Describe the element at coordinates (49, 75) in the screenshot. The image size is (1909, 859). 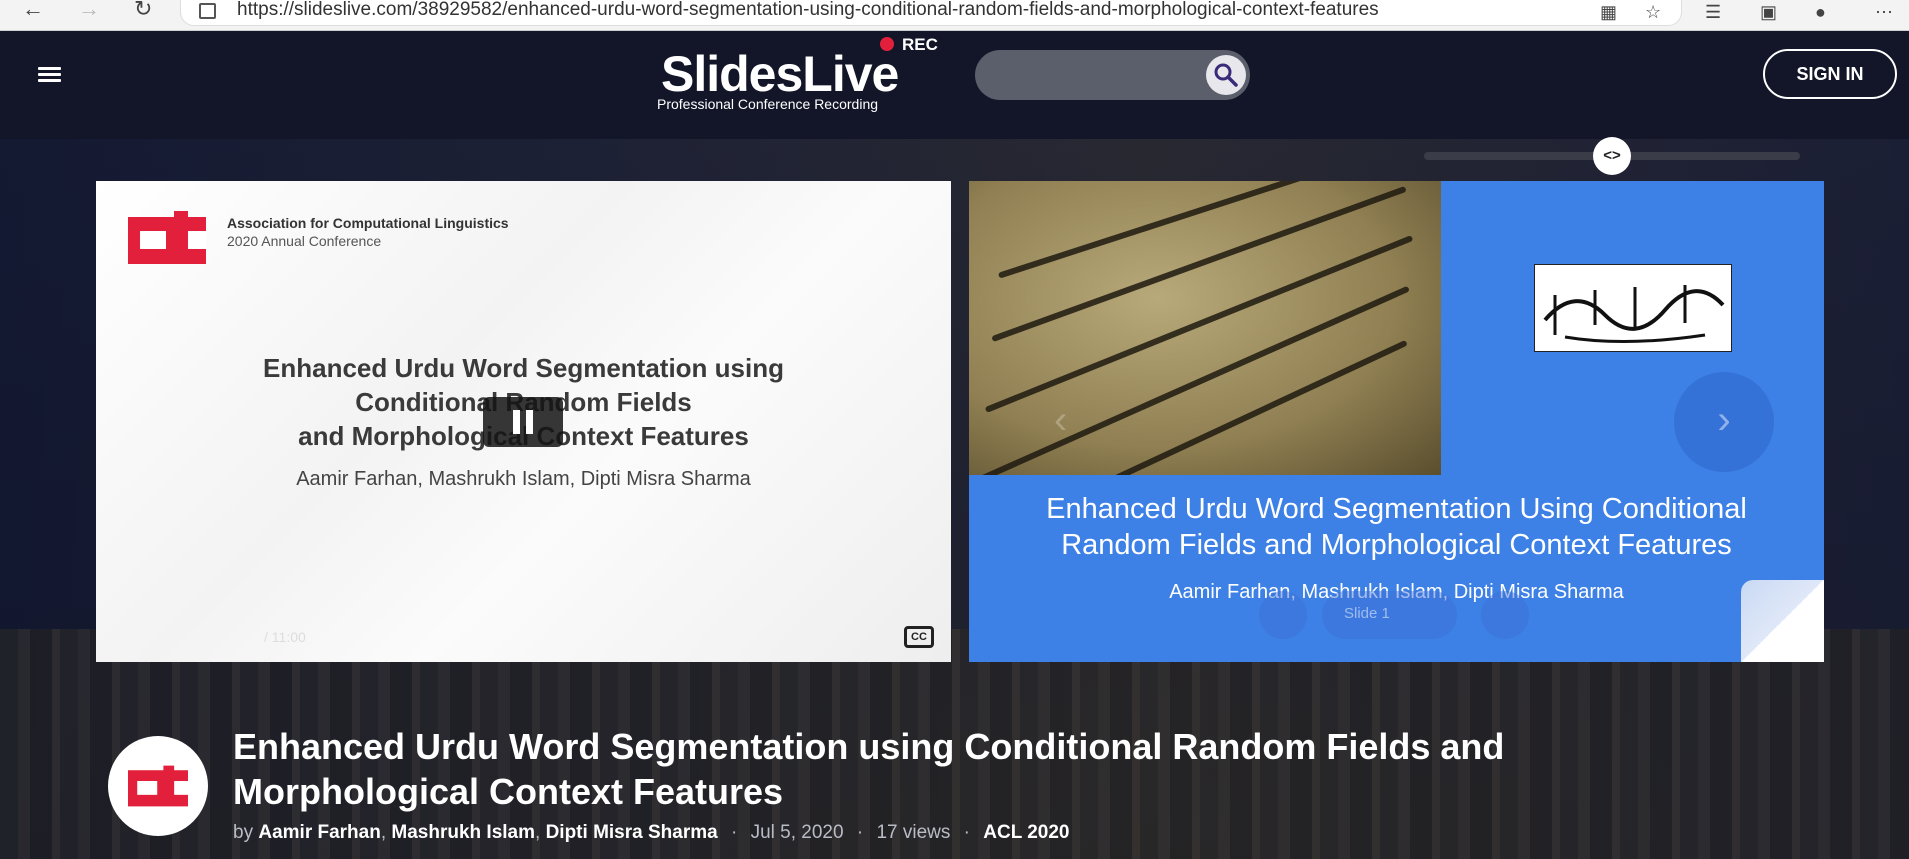
I see `menu-icon` at that location.